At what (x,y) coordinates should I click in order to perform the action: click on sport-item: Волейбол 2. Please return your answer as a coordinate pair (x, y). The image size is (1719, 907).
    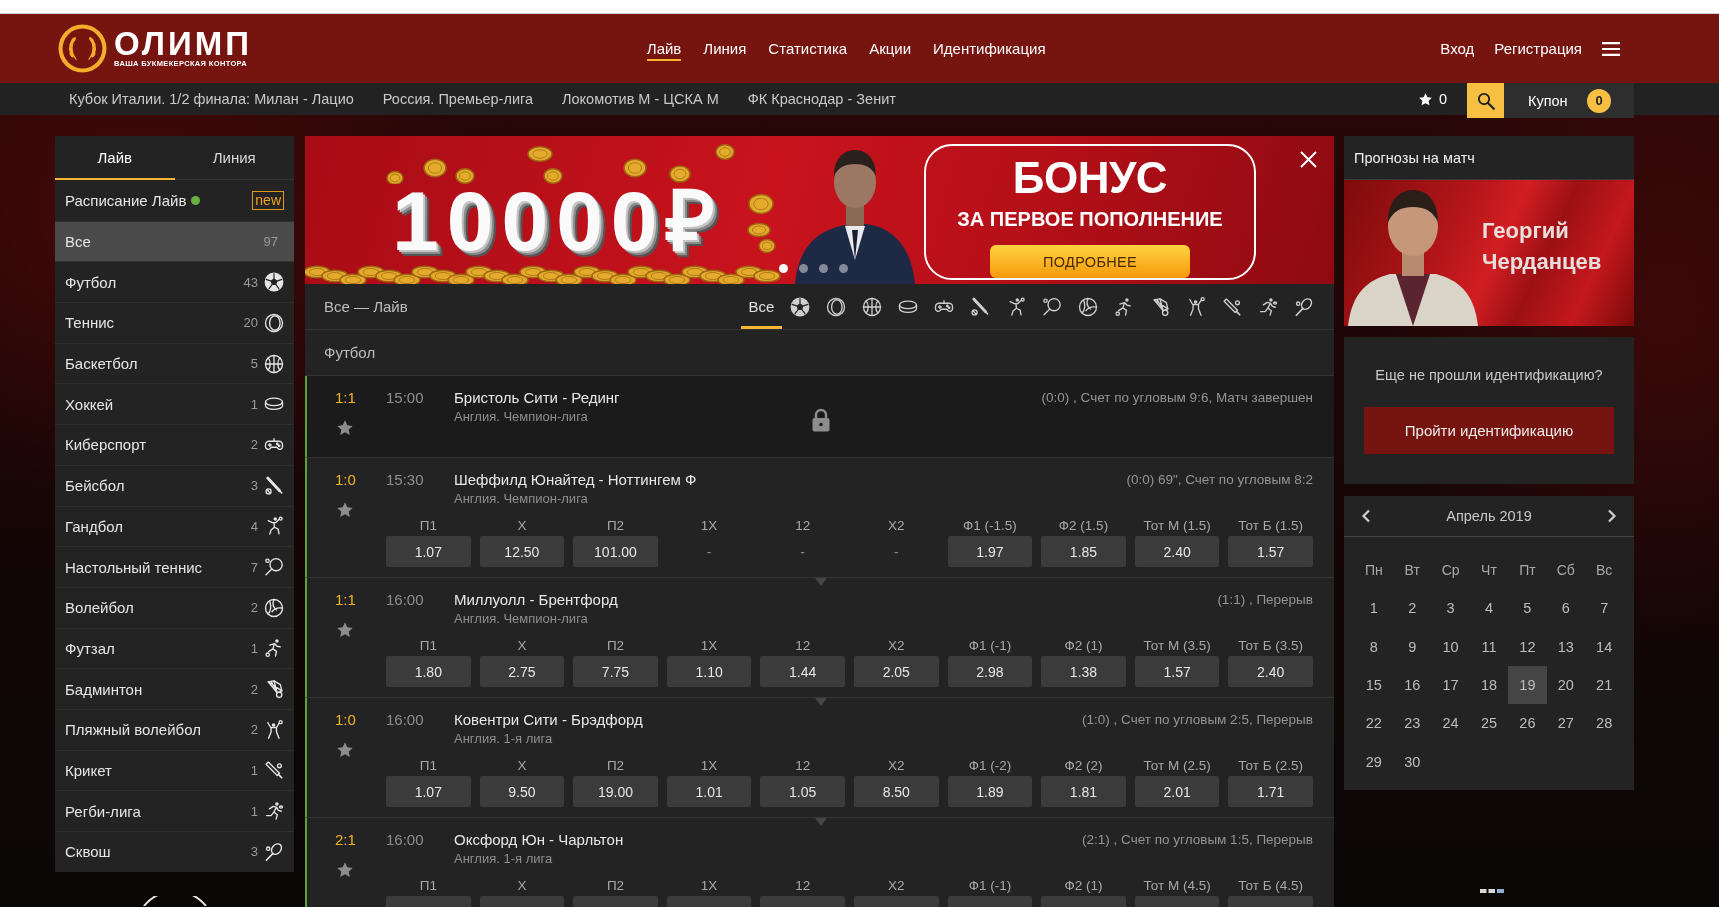
    Looking at the image, I should click on (174, 607).